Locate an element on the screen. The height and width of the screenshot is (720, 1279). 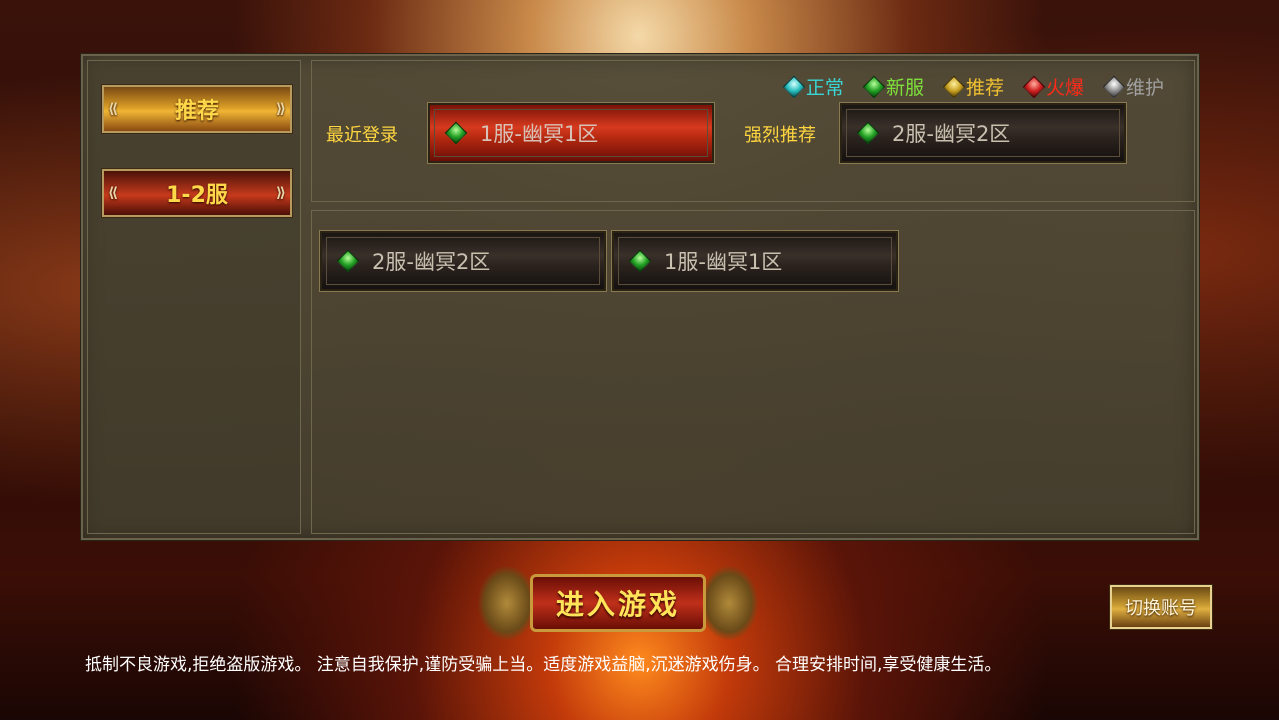
grey-gem-icon is located at coordinates (1114, 86).